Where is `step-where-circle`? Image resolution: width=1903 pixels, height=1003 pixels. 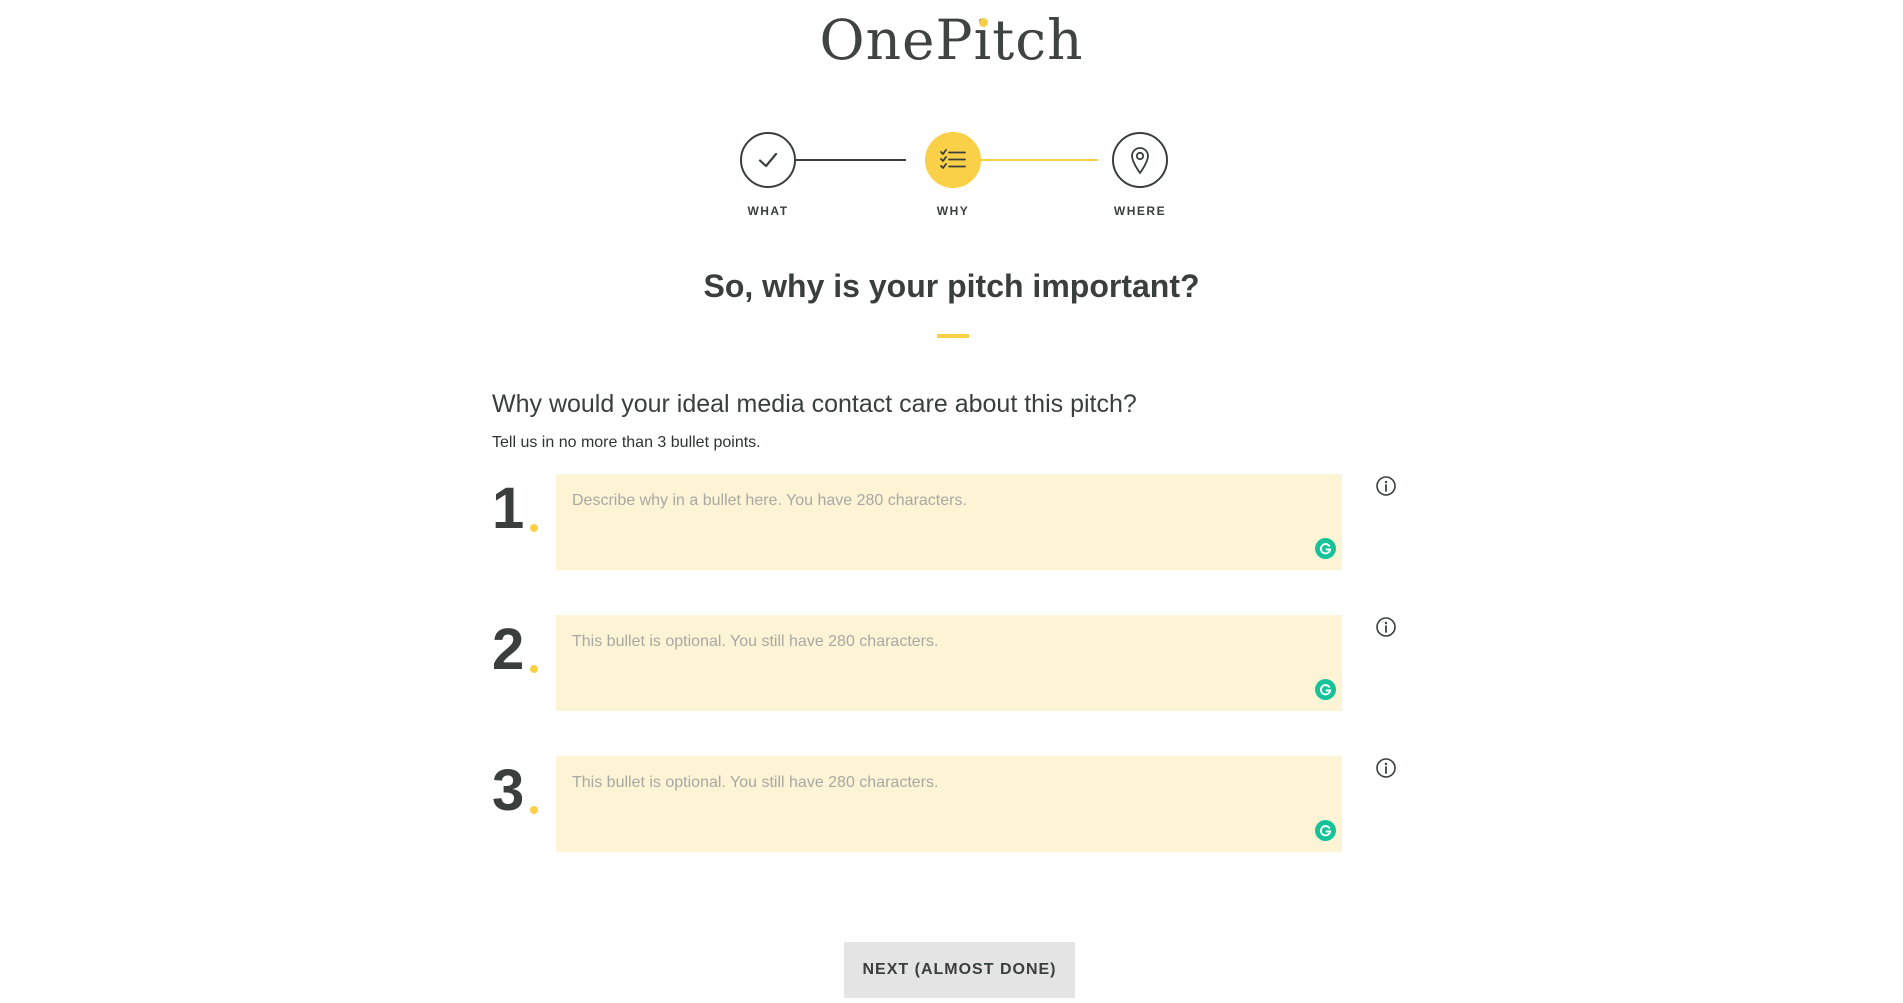 step-where-circle is located at coordinates (1140, 160).